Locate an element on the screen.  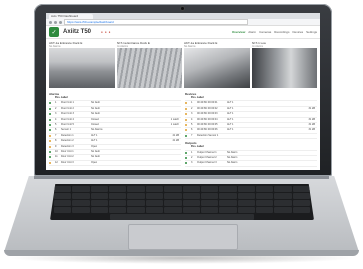
browser-tab: Axis T50 Dashboard is located at coordinates (71, 16).